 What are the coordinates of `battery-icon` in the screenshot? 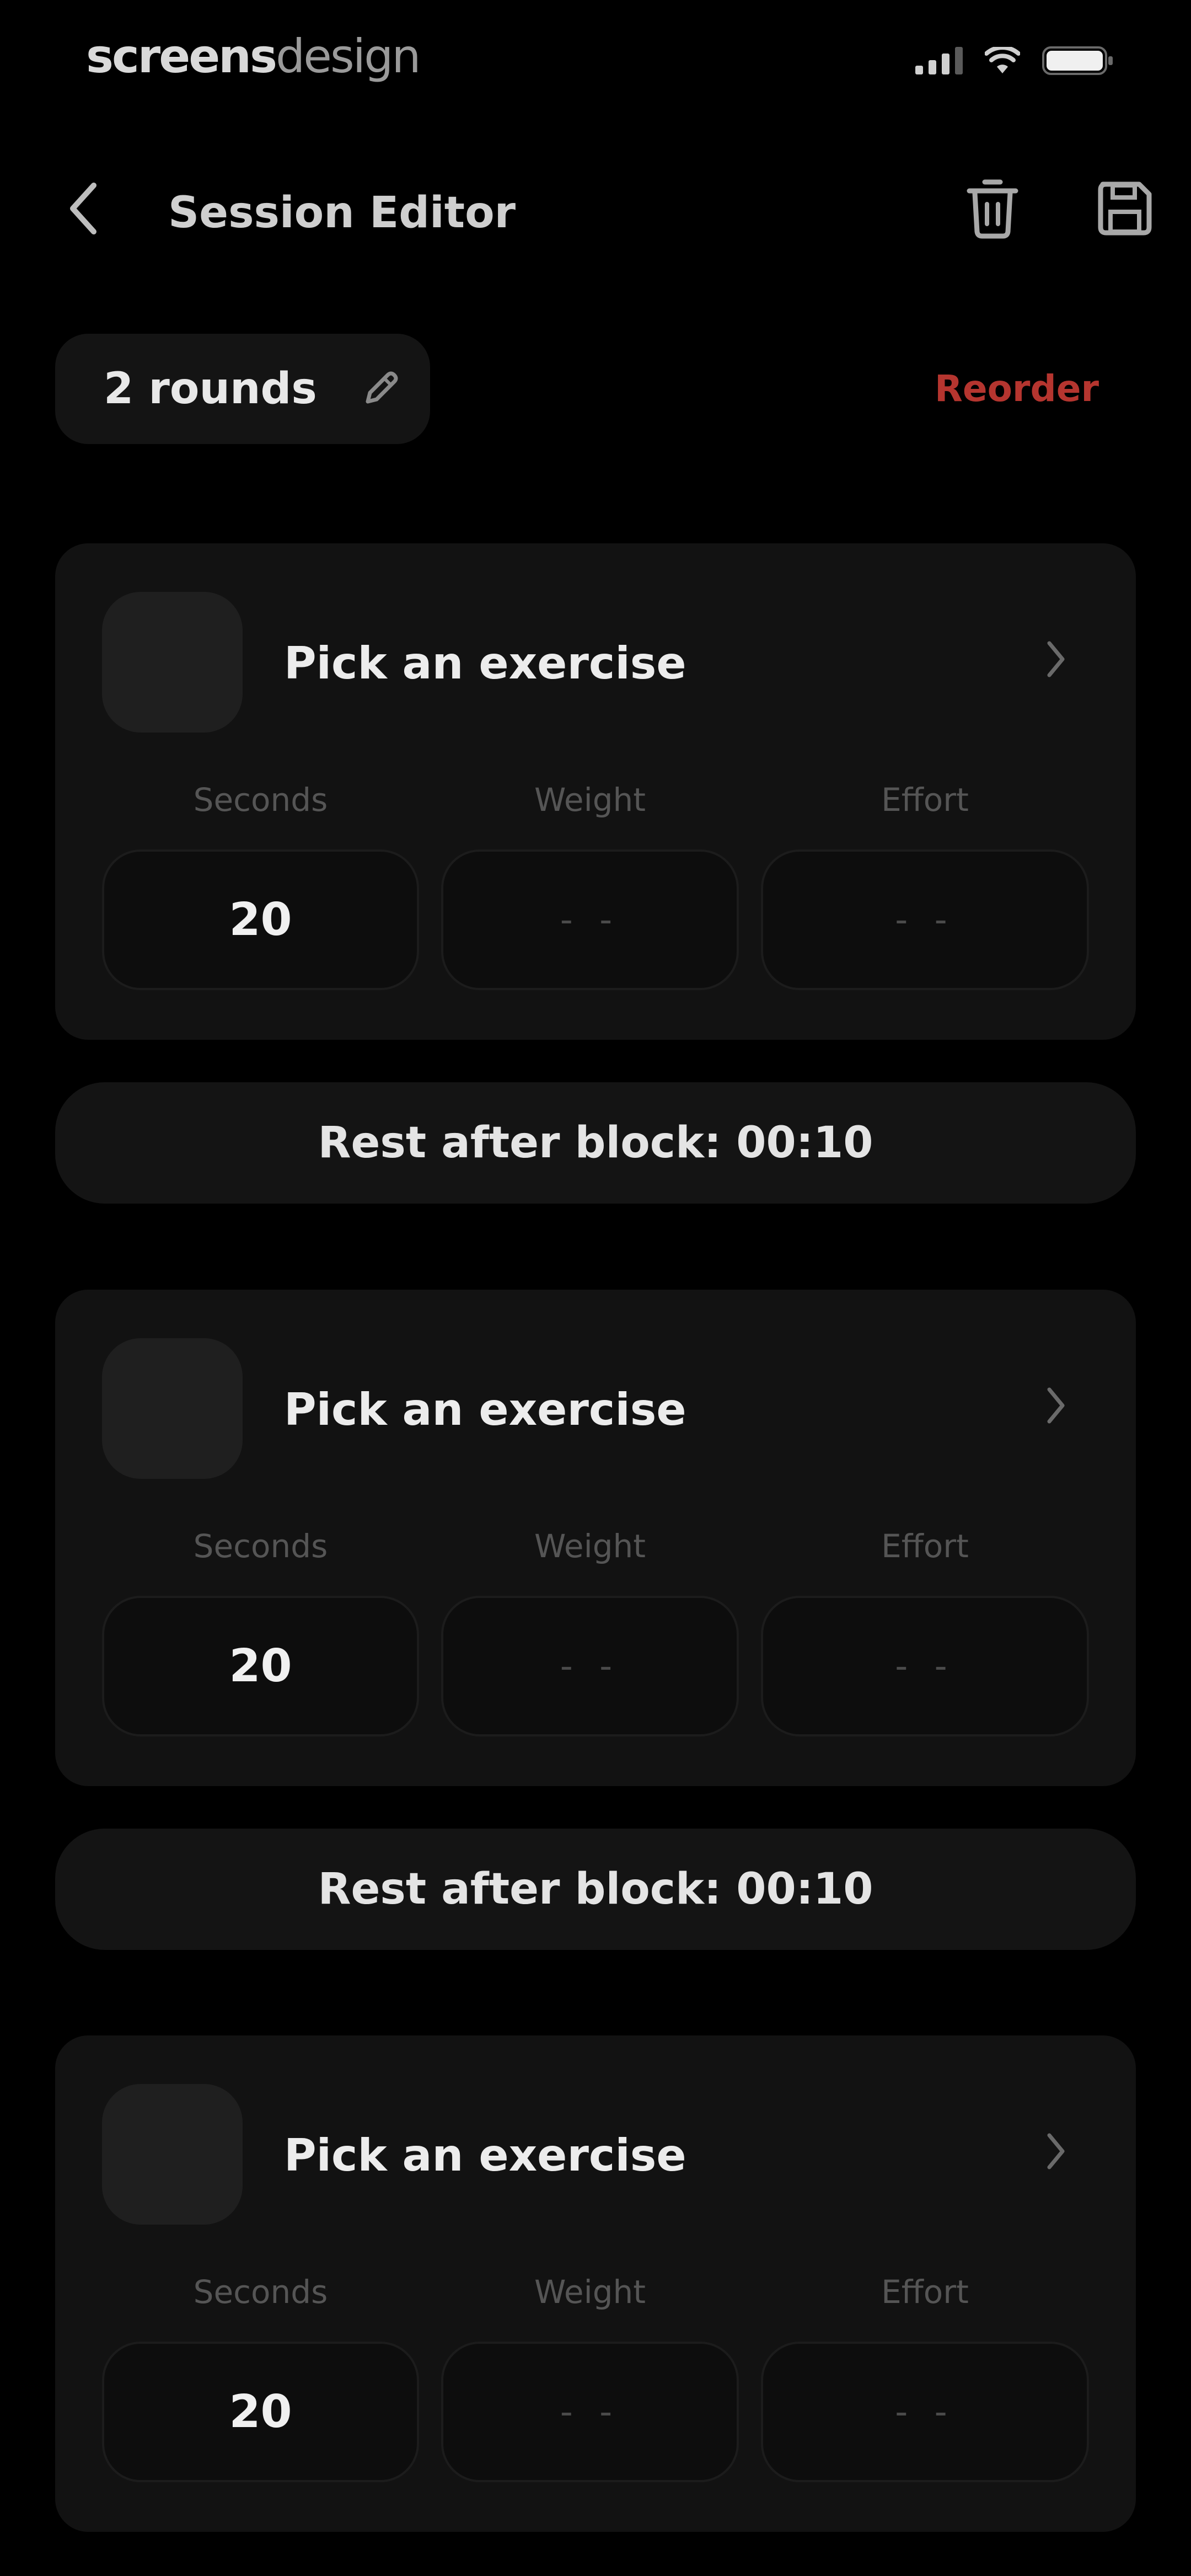 It's located at (1078, 60).